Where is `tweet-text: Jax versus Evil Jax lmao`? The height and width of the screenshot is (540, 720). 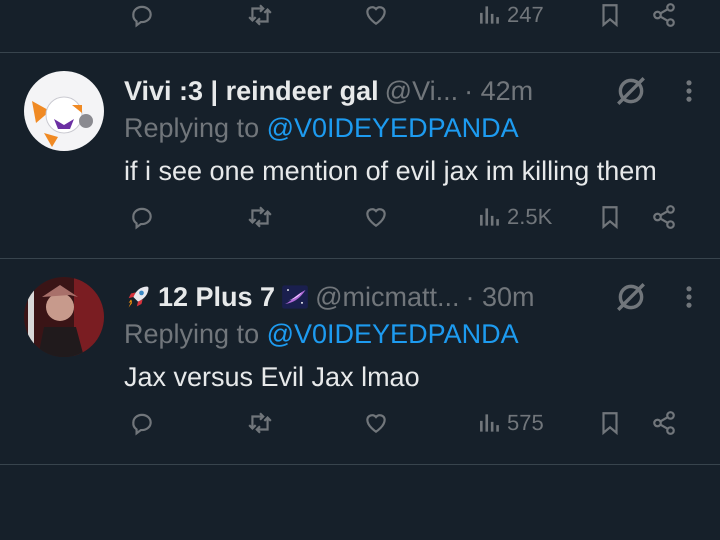 tweet-text: Jax versus Evil Jax lmao is located at coordinates (272, 377).